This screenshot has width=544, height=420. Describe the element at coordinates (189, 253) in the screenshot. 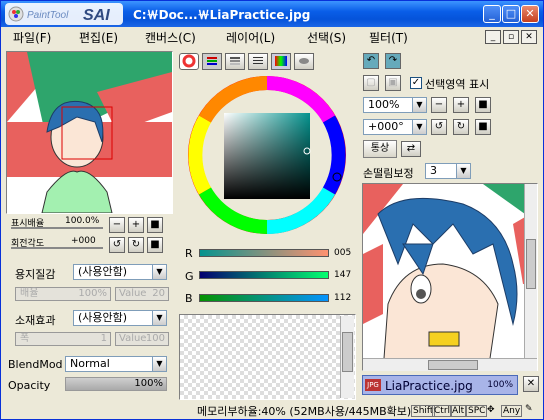

I see `r-label: R` at that location.